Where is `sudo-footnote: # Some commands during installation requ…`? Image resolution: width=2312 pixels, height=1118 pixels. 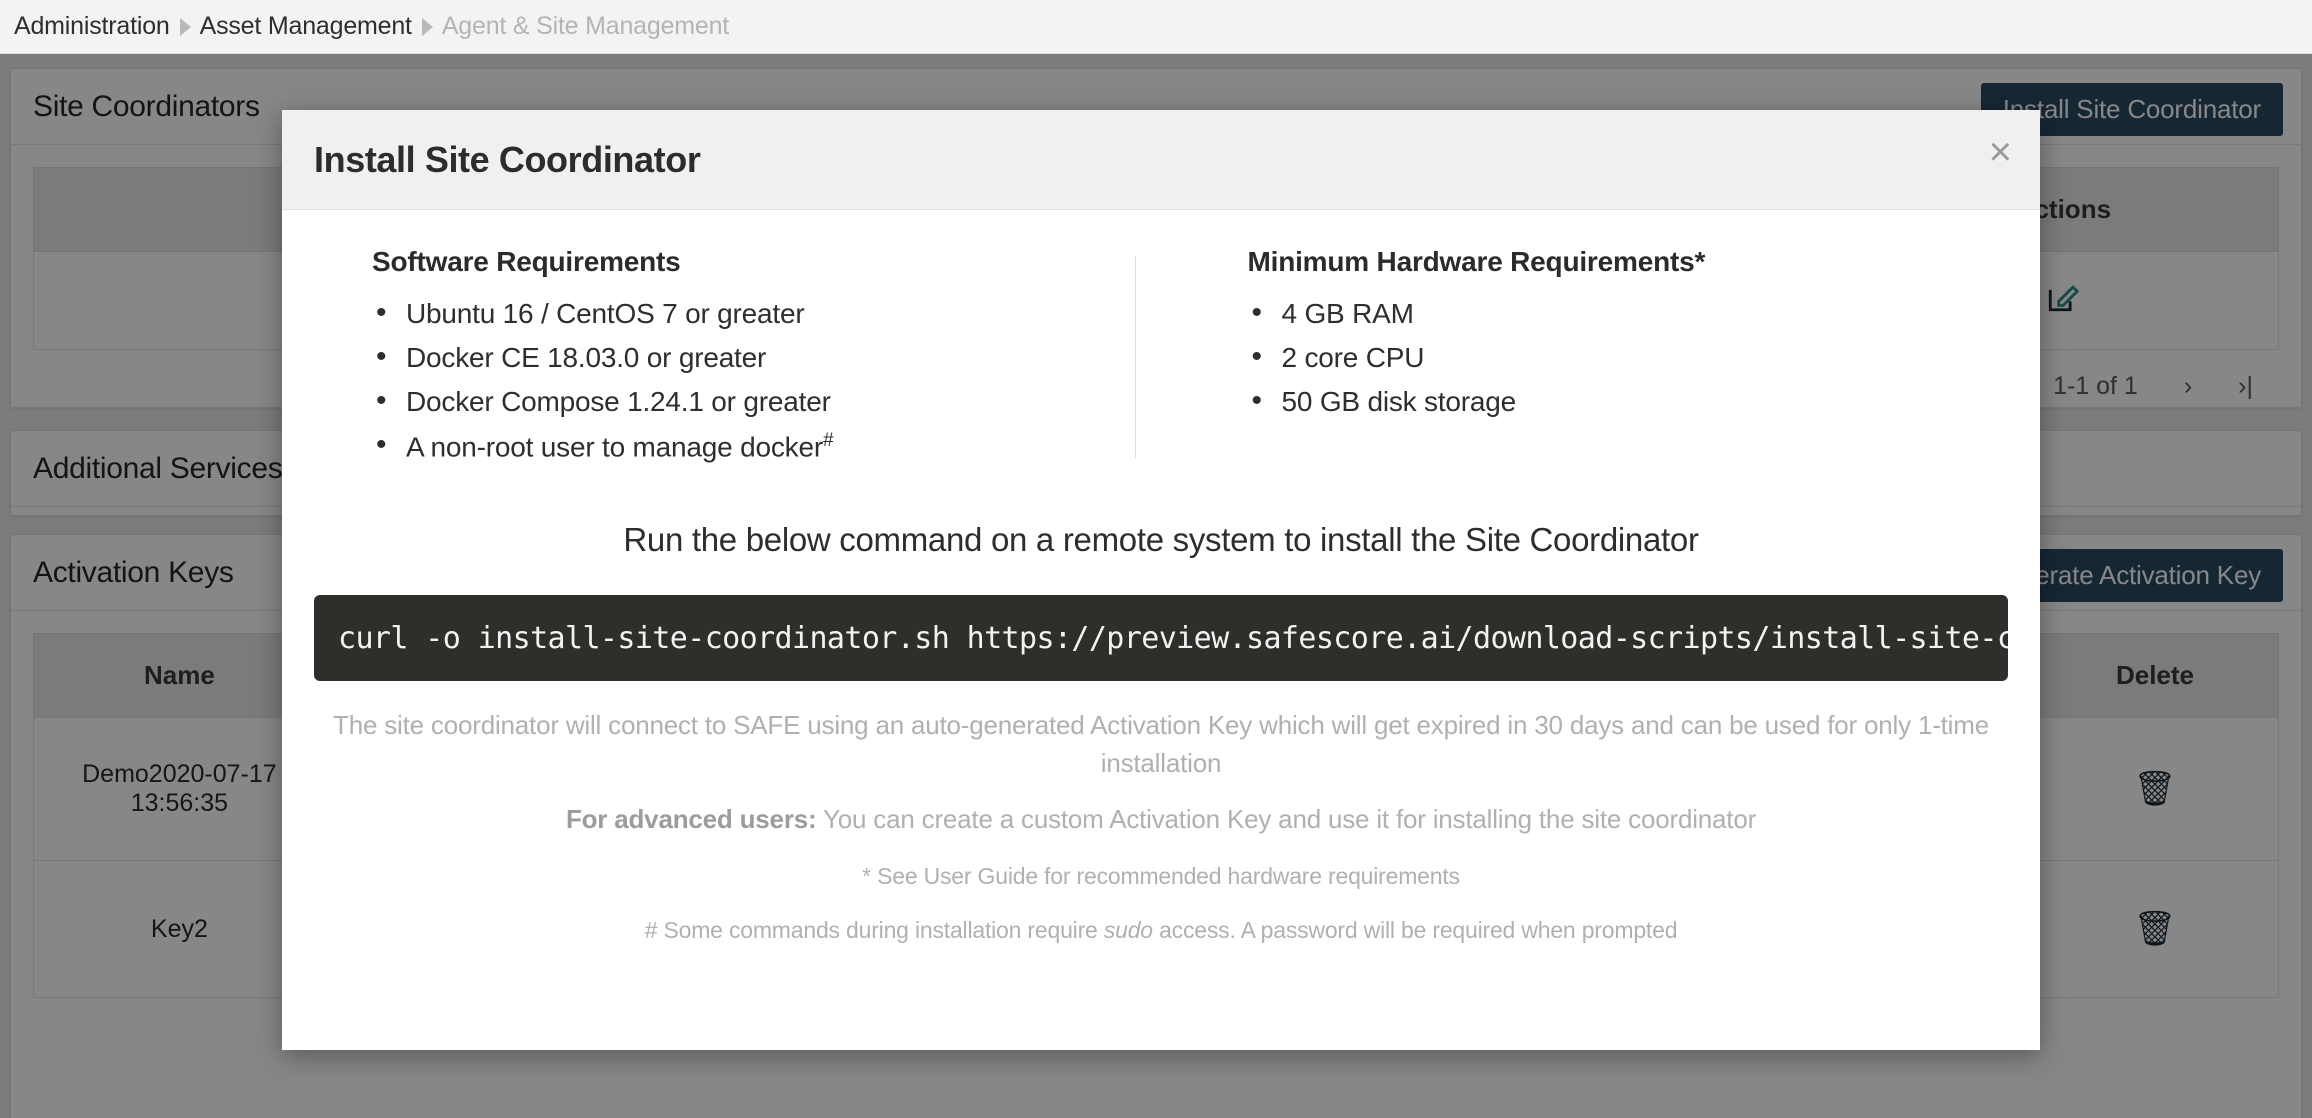
sudo-footnote: # Some commands during installation requ… is located at coordinates (1161, 930).